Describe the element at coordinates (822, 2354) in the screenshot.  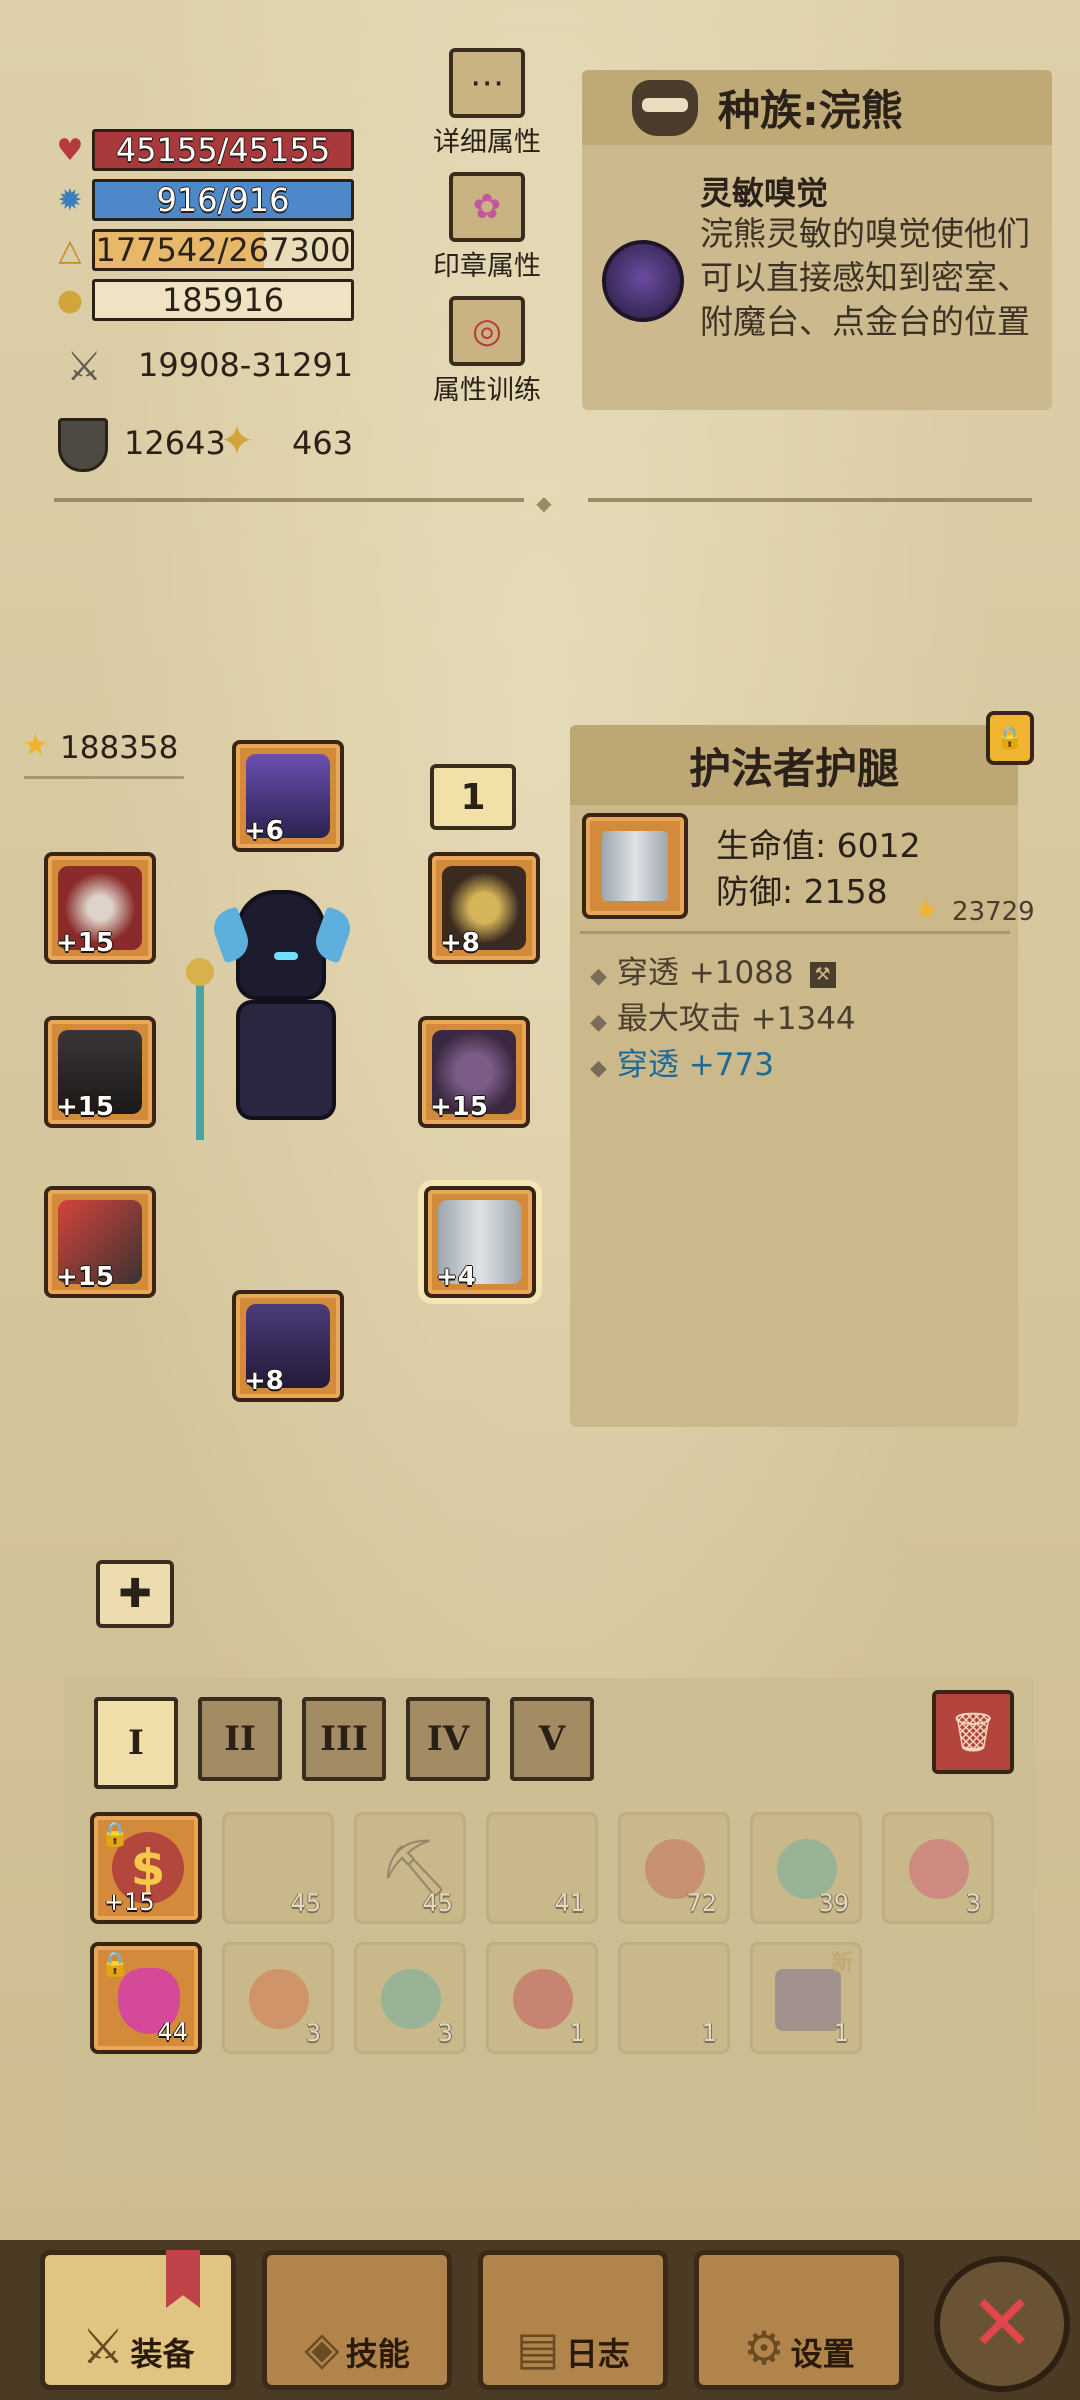
I see `nav-settings-label: 设置` at that location.